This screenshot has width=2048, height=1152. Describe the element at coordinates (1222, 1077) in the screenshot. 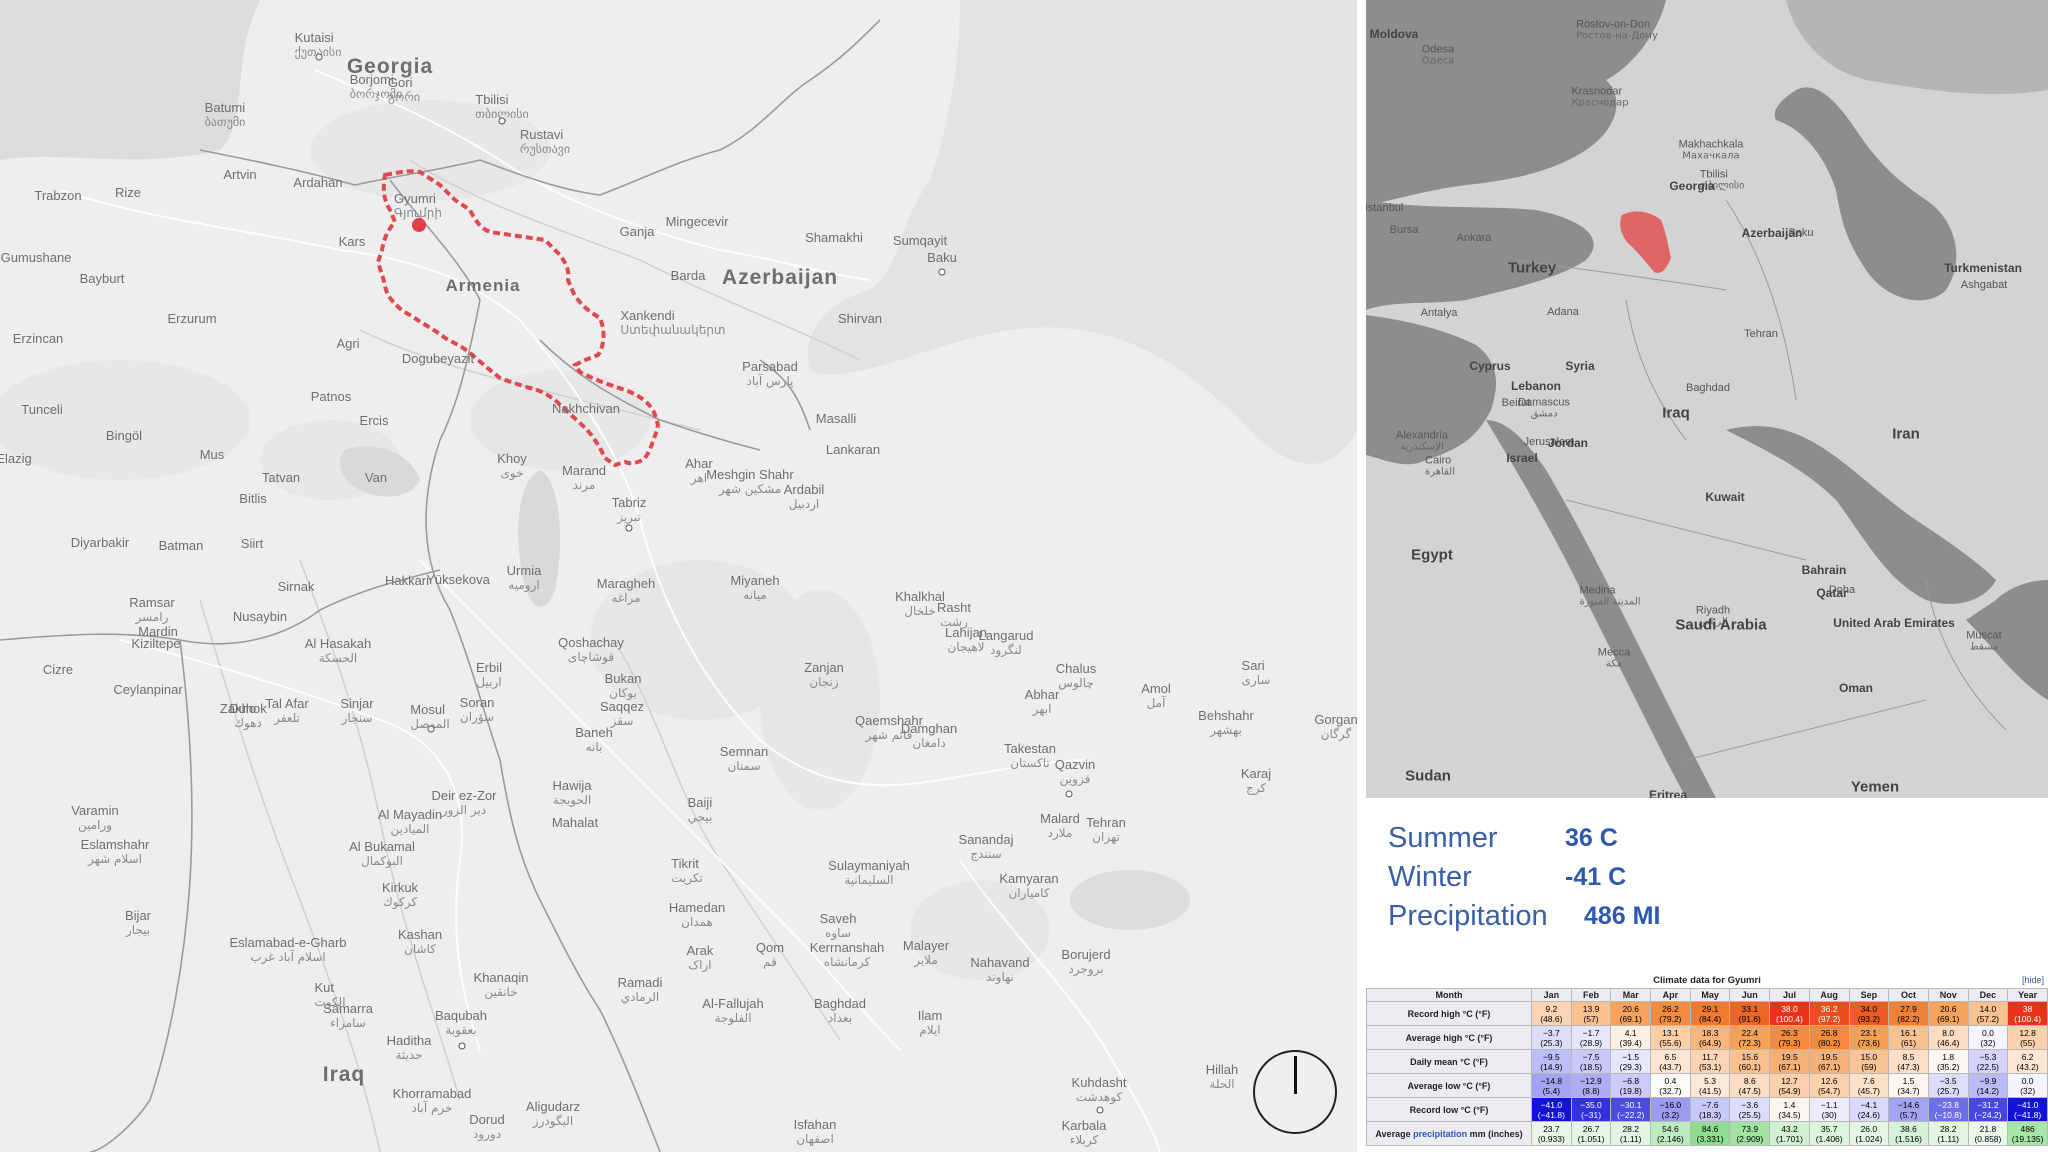

I see `city-label: Hillah الحلة` at that location.